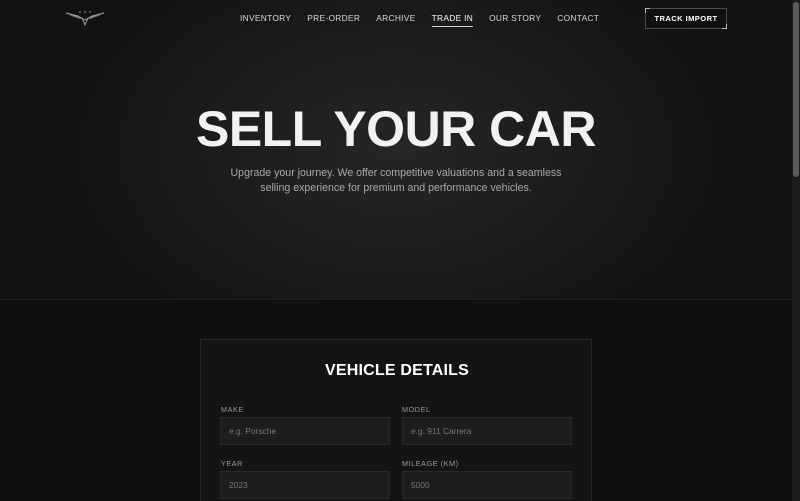 This screenshot has width=800, height=501. What do you see at coordinates (232, 409) in the screenshot?
I see `make-label: MAKE` at bounding box center [232, 409].